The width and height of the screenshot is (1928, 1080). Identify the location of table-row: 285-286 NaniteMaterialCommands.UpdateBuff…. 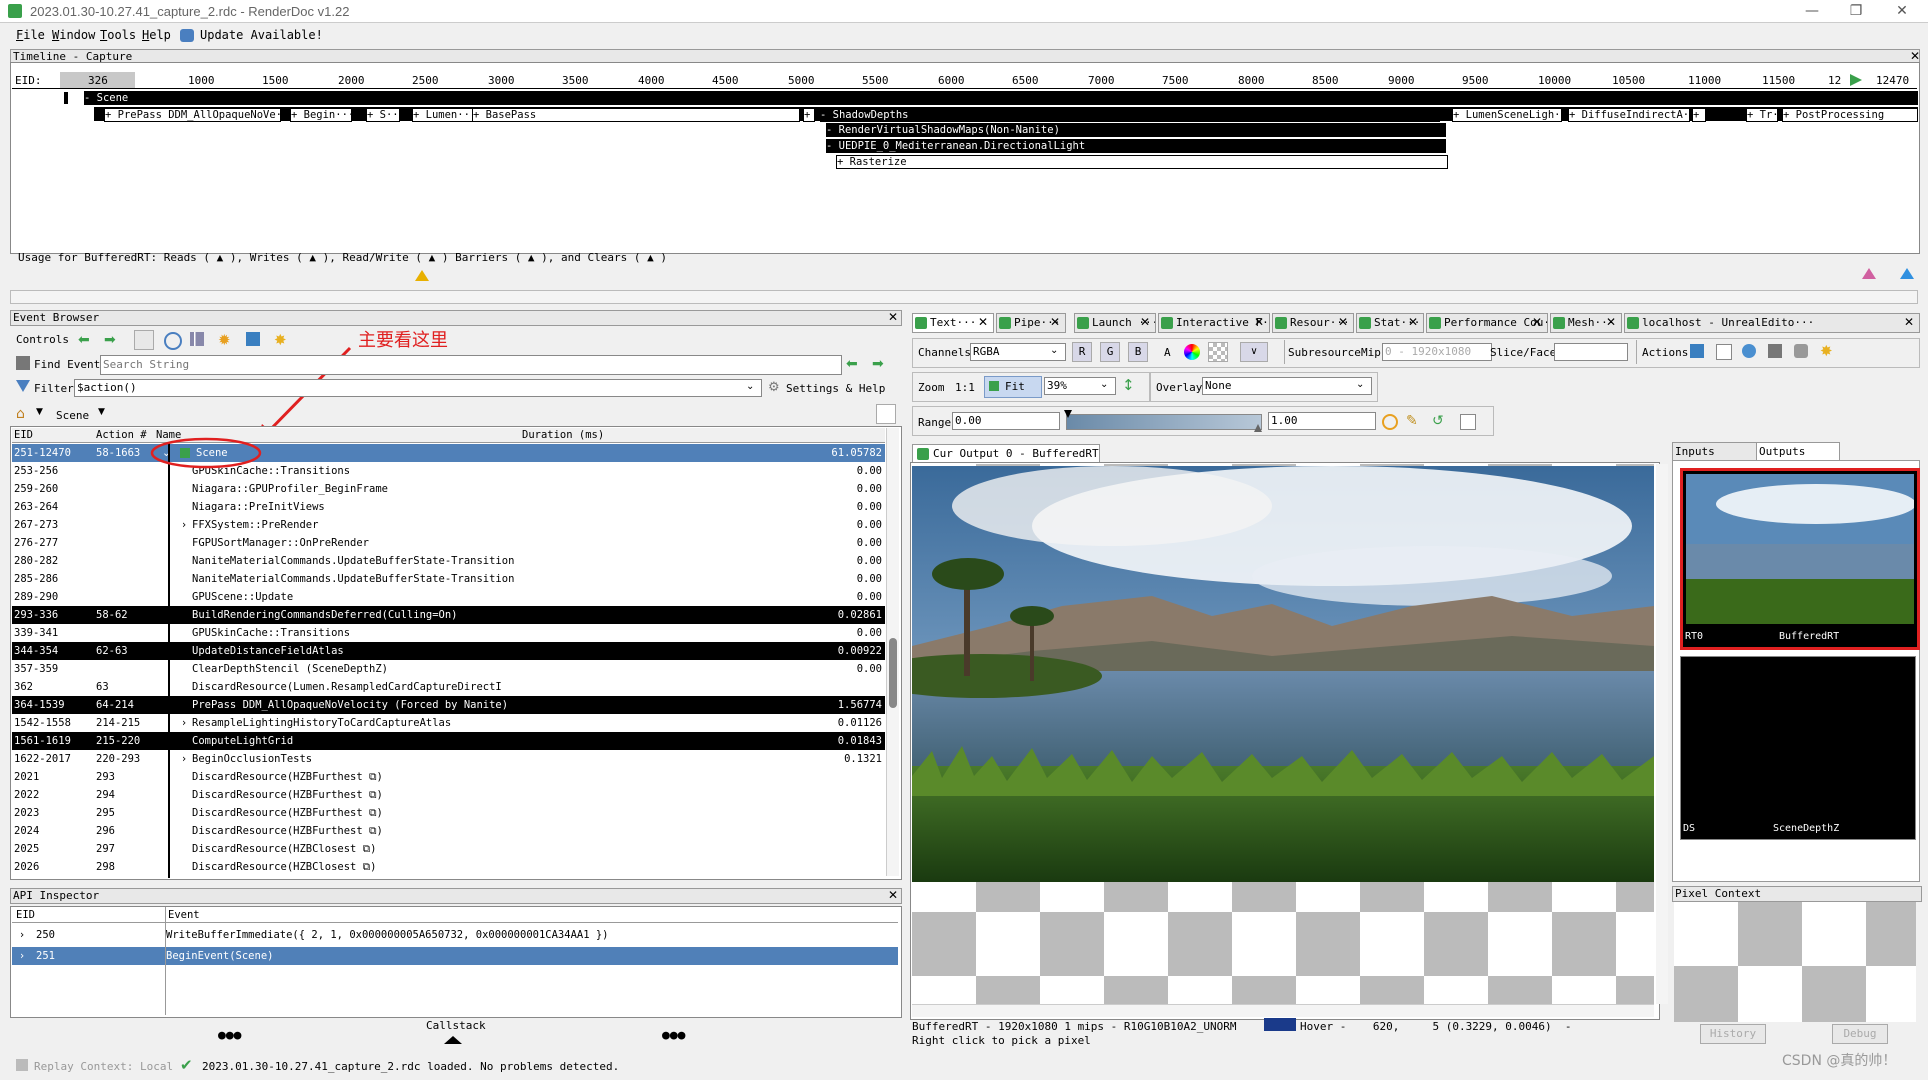
(448, 579).